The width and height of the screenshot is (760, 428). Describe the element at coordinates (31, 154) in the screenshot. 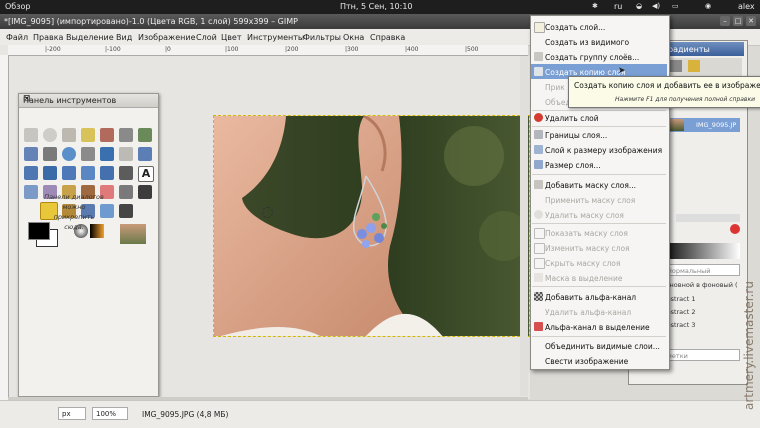

I see `paths-icon` at that location.